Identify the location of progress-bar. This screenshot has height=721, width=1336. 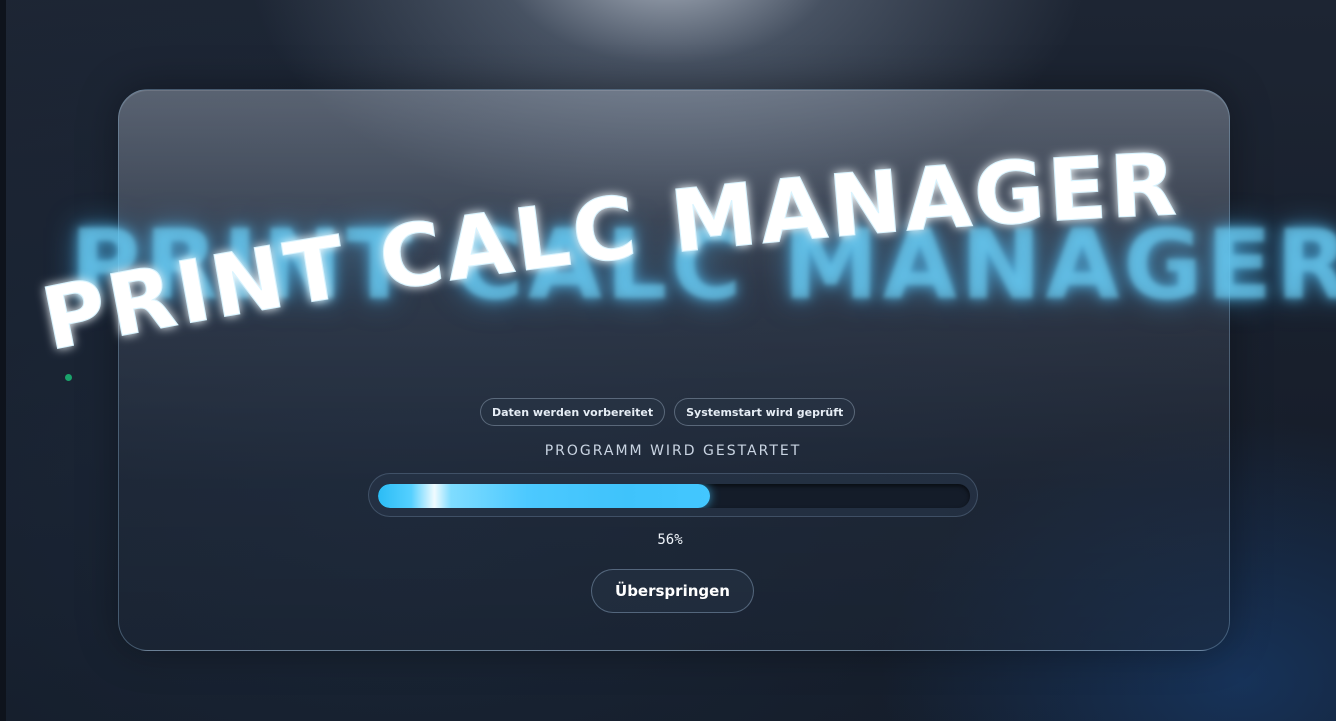
(673, 495).